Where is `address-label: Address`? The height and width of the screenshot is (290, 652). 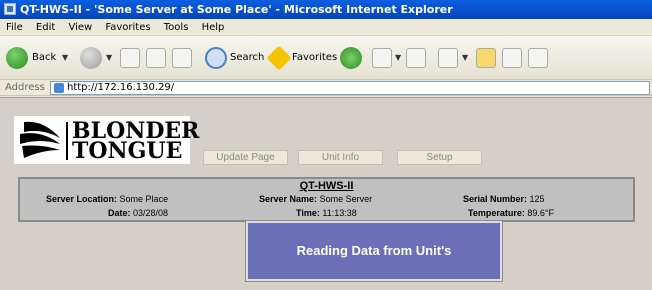 address-label: Address is located at coordinates (25, 87).